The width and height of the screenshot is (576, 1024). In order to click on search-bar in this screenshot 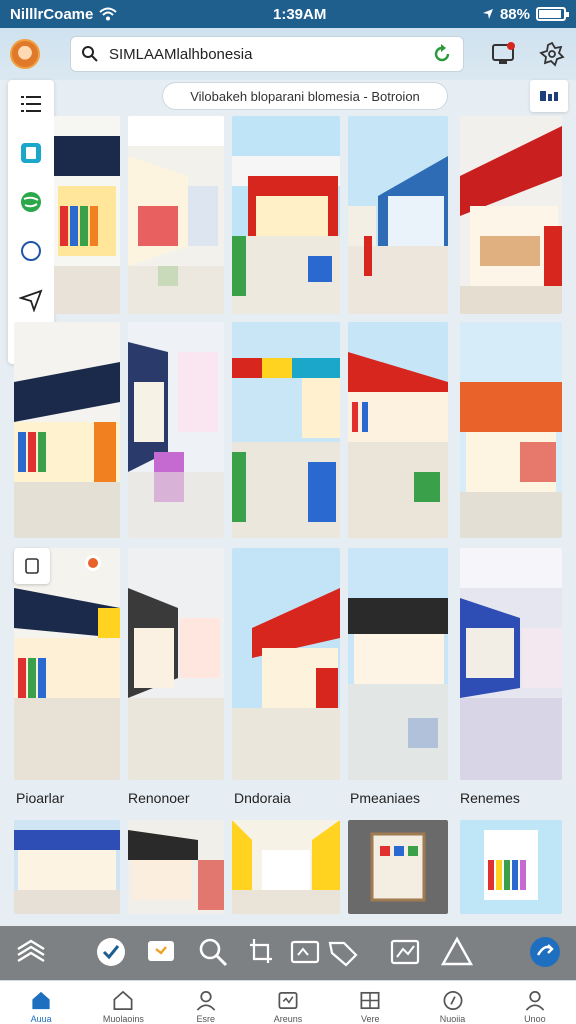, I will do `click(267, 54)`.